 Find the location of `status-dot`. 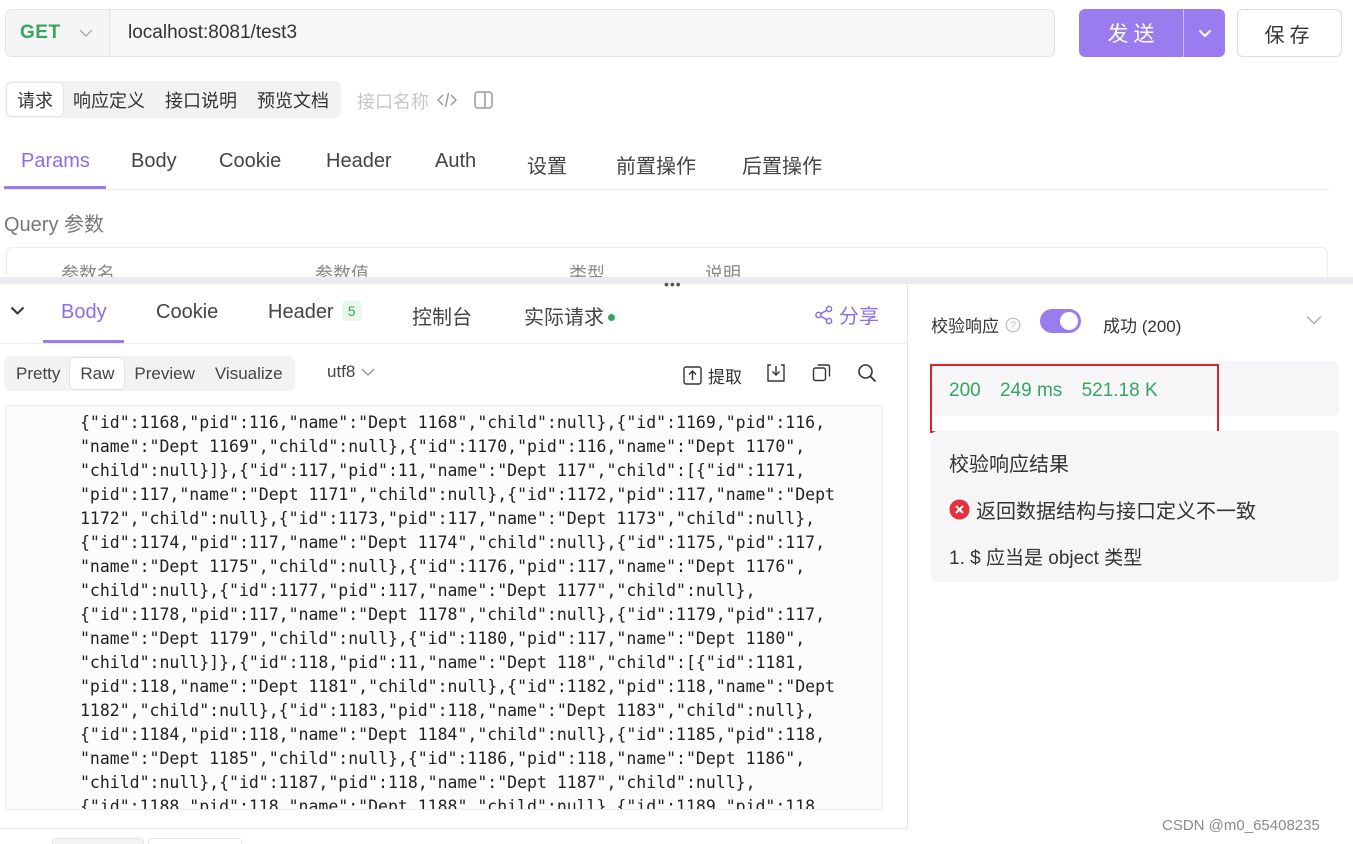

status-dot is located at coordinates (611, 317).